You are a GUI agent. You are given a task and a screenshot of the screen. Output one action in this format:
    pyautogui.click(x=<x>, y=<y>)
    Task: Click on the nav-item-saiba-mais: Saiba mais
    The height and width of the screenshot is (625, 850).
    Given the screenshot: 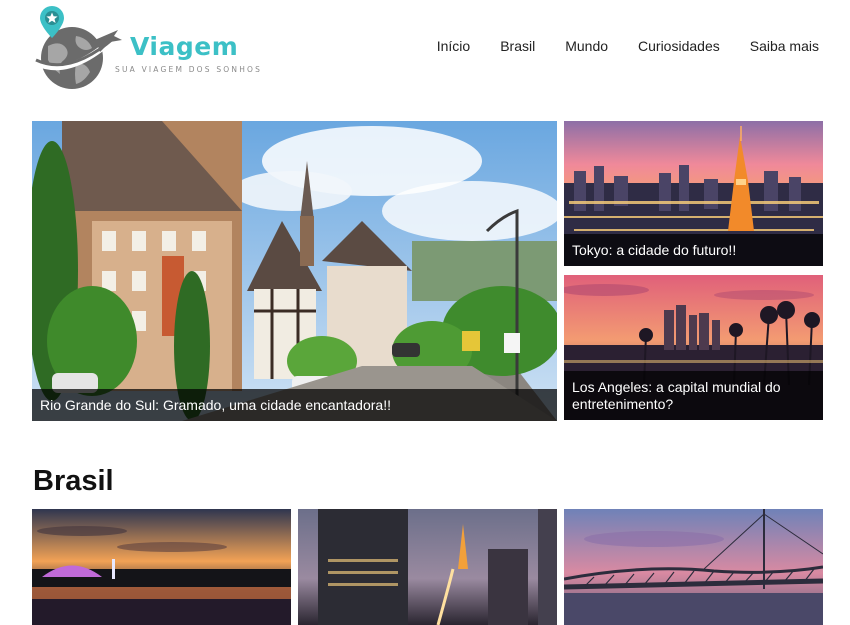 What is the action you would take?
    pyautogui.click(x=784, y=46)
    